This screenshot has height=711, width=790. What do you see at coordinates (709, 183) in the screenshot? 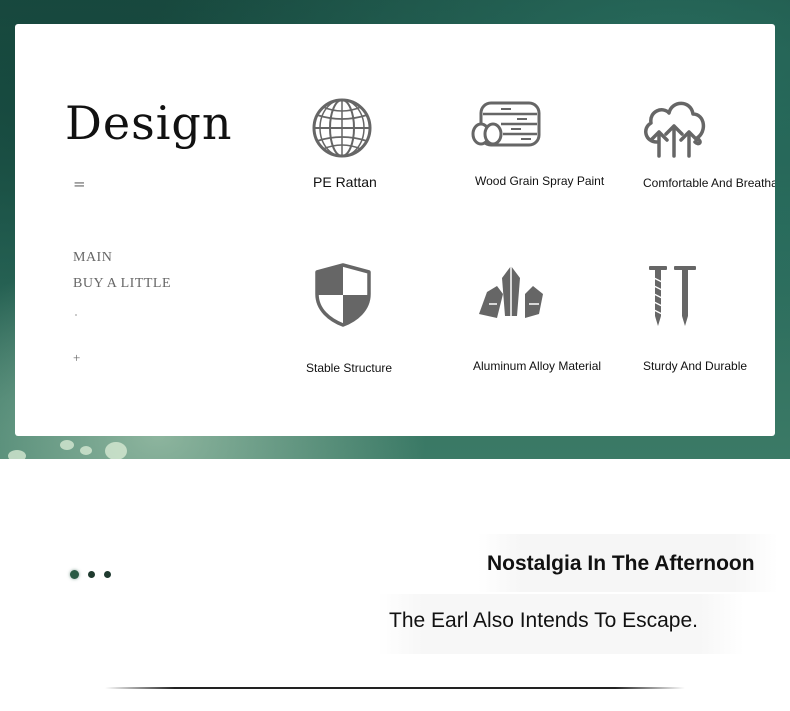
I see `feature-label: Comfortable And Breathable` at bounding box center [709, 183].